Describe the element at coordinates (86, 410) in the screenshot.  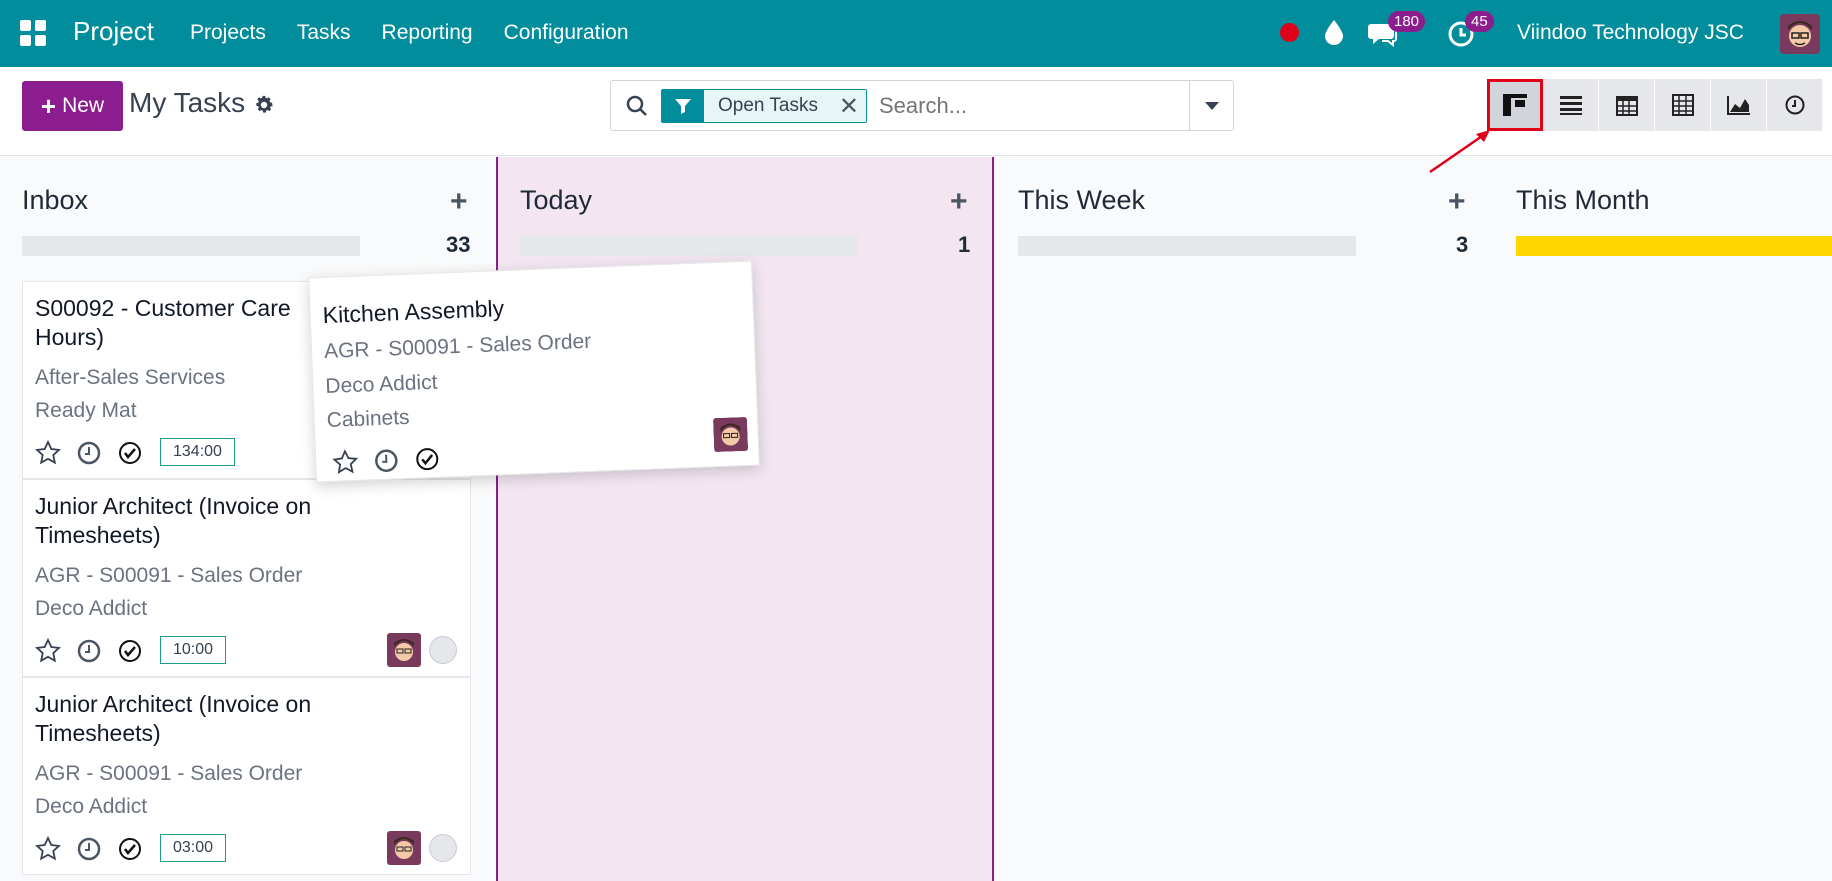
I see `card-customer: Ready Mat` at that location.